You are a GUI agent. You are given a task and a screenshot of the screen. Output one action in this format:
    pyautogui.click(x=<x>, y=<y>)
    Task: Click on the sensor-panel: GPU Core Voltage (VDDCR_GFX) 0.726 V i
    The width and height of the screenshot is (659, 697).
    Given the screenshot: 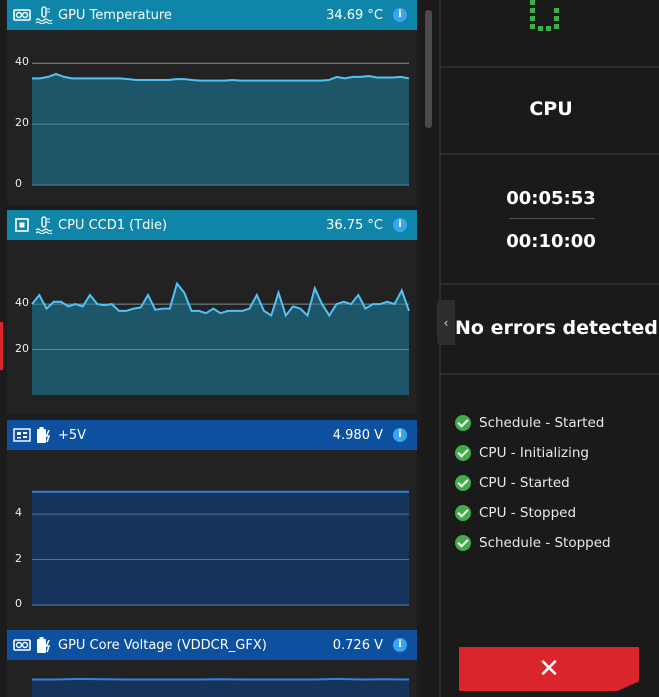 What is the action you would take?
    pyautogui.click(x=212, y=663)
    